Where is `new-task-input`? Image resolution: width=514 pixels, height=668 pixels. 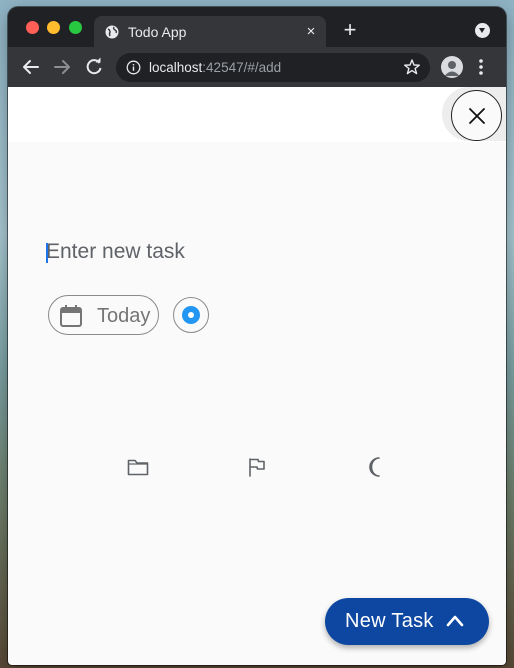 new-task-input is located at coordinates (256, 252).